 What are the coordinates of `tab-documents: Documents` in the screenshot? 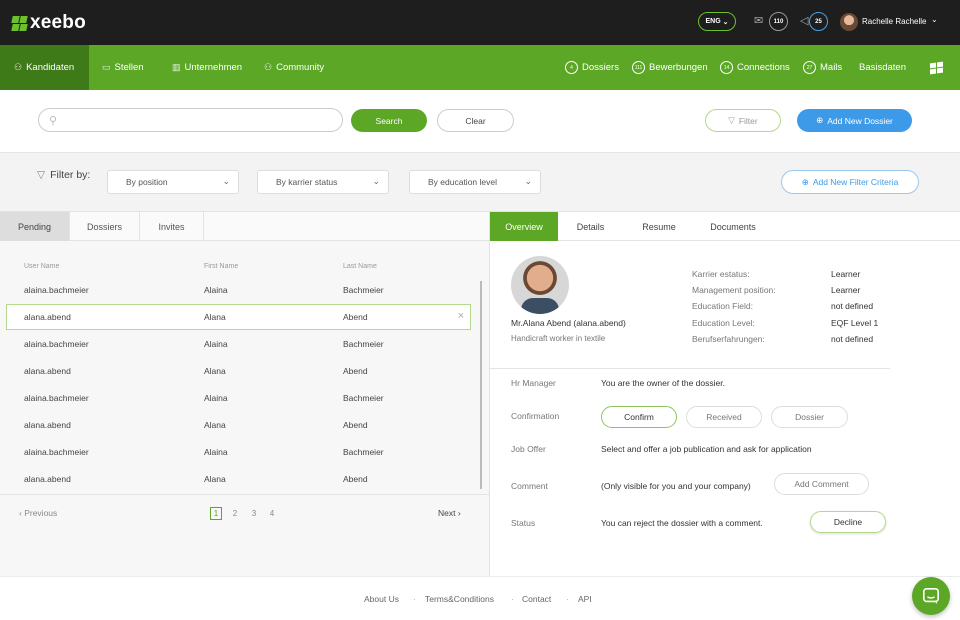 It's located at (733, 226).